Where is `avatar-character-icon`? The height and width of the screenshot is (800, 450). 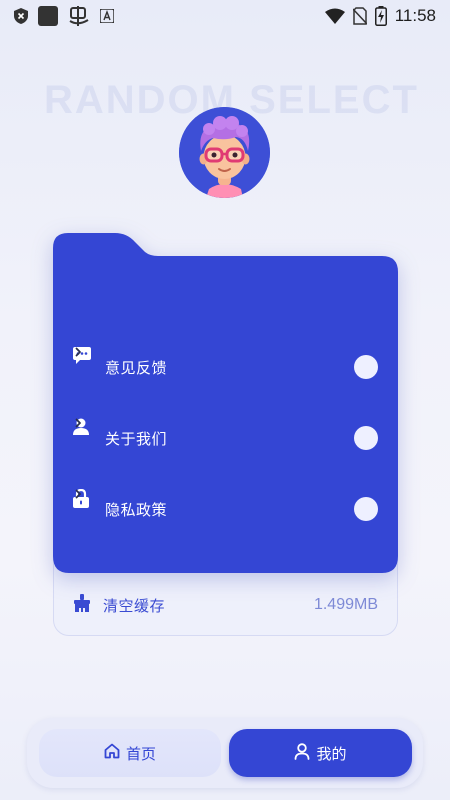
avatar-character-icon is located at coordinates (224, 152).